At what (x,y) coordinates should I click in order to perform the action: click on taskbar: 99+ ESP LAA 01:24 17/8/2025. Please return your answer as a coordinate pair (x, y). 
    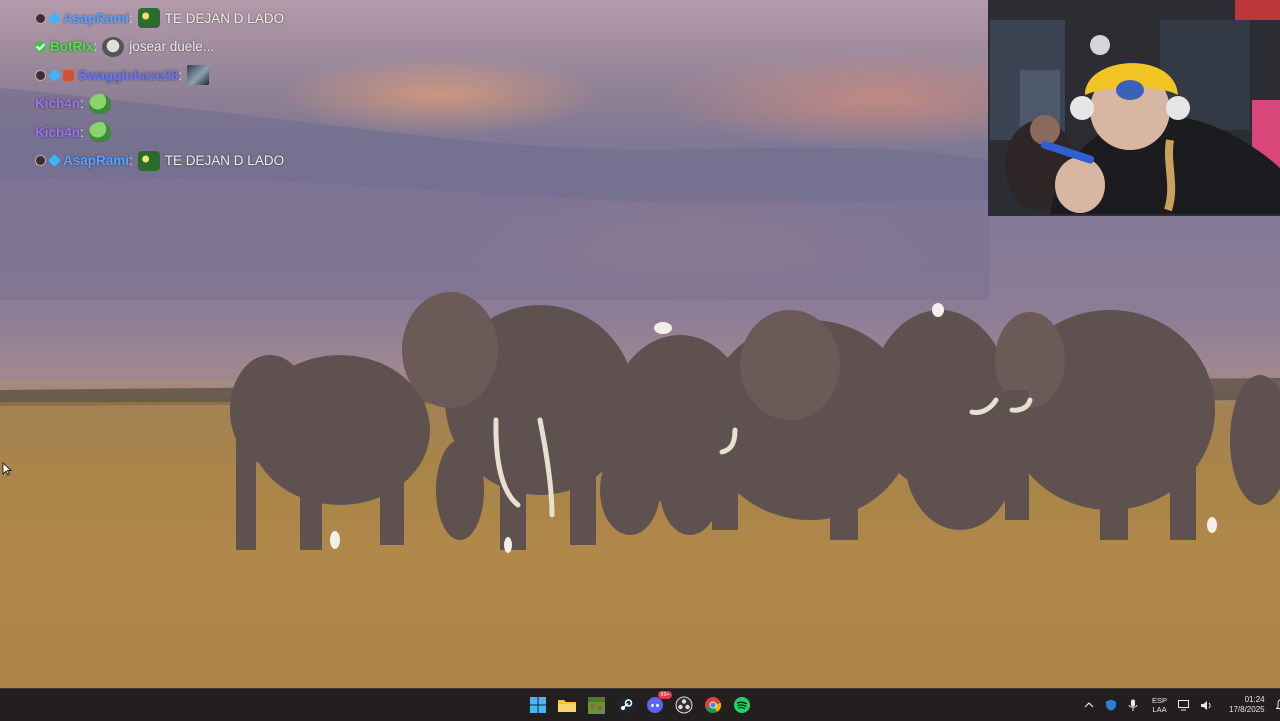
    Looking at the image, I should click on (640, 704).